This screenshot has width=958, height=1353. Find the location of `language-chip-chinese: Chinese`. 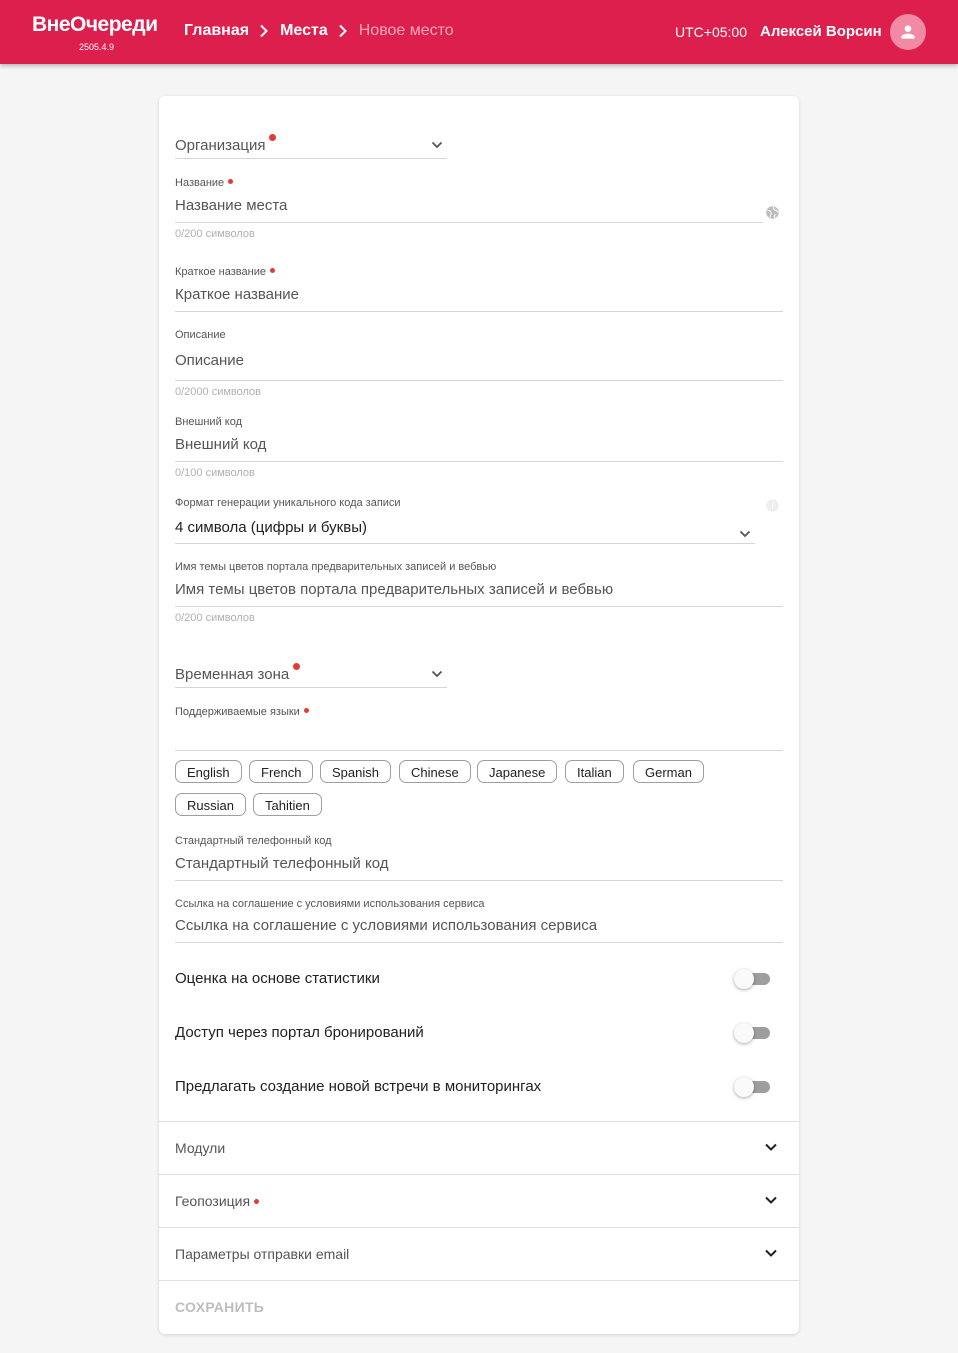

language-chip-chinese: Chinese is located at coordinates (435, 771).